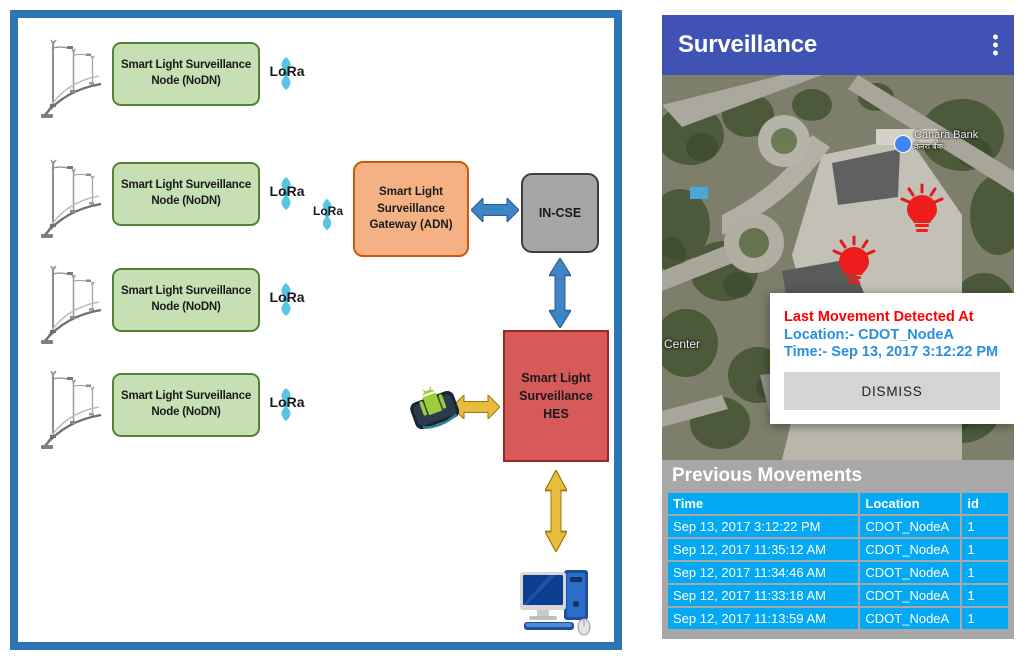  What do you see at coordinates (556, 511) in the screenshot?
I see `arrow-hes-pc` at bounding box center [556, 511].